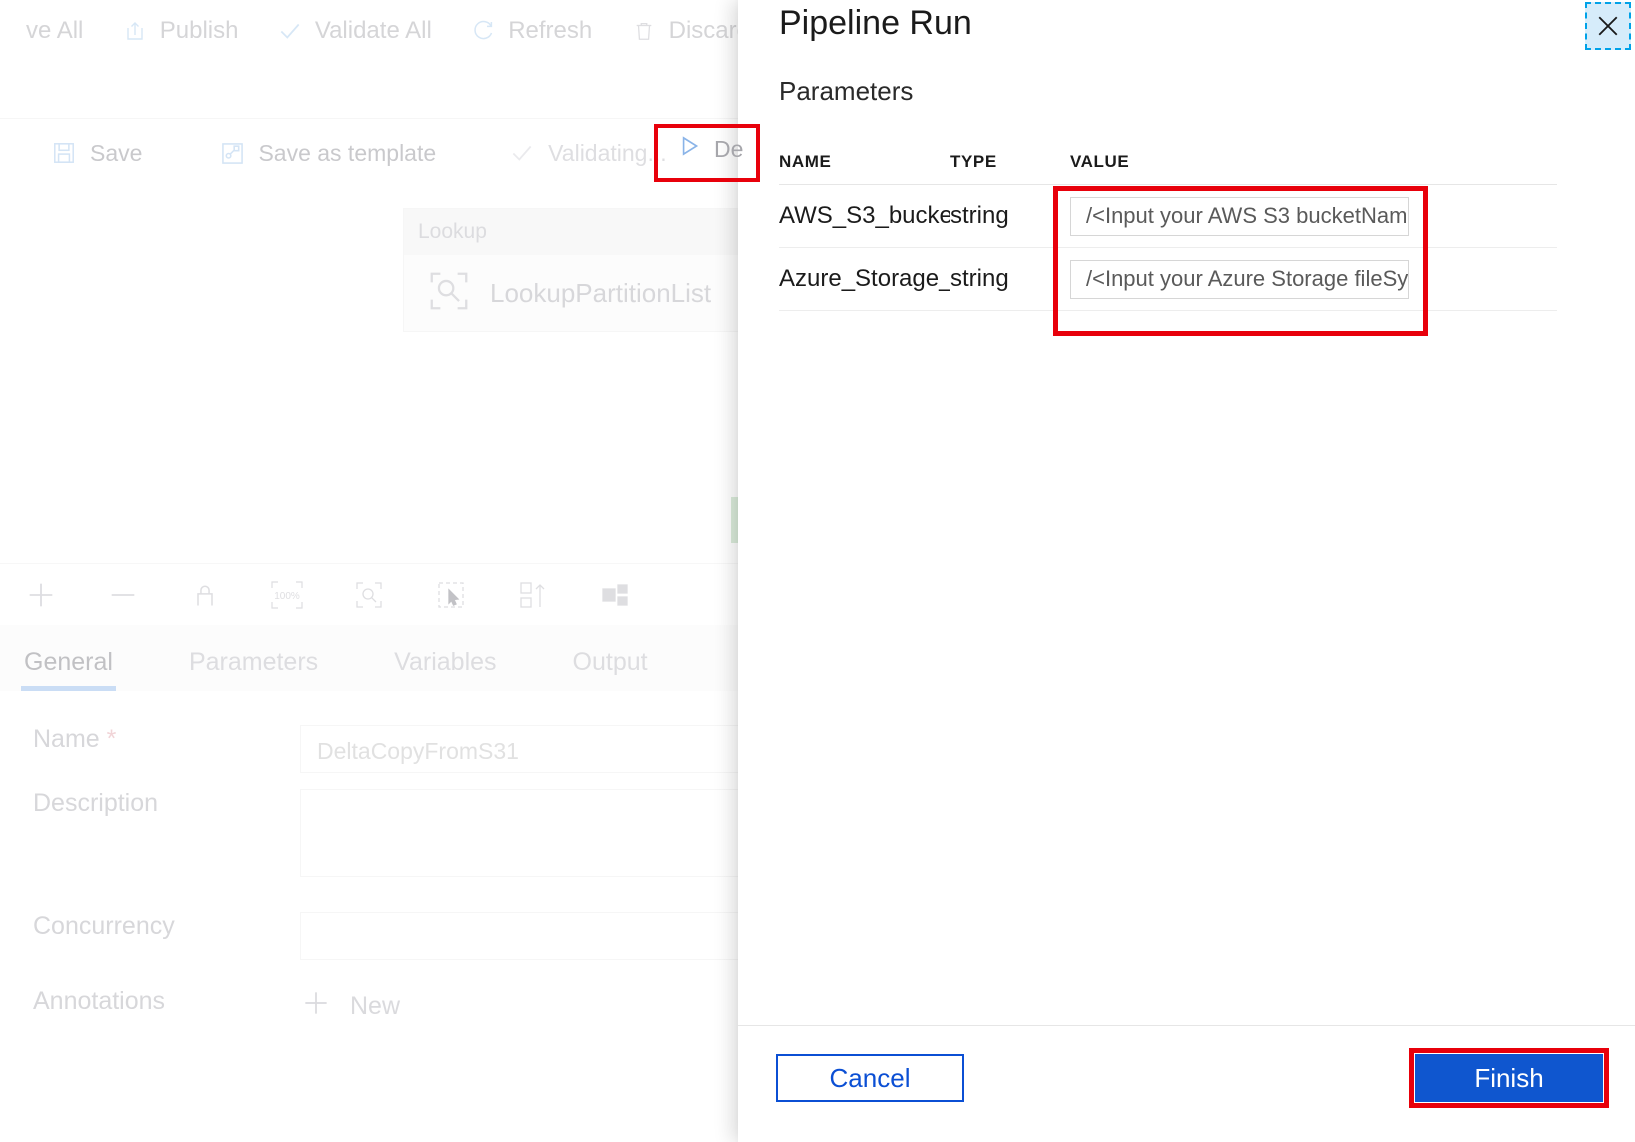  Describe the element at coordinates (41, 595) in the screenshot. I see `zoom-in-icon` at that location.